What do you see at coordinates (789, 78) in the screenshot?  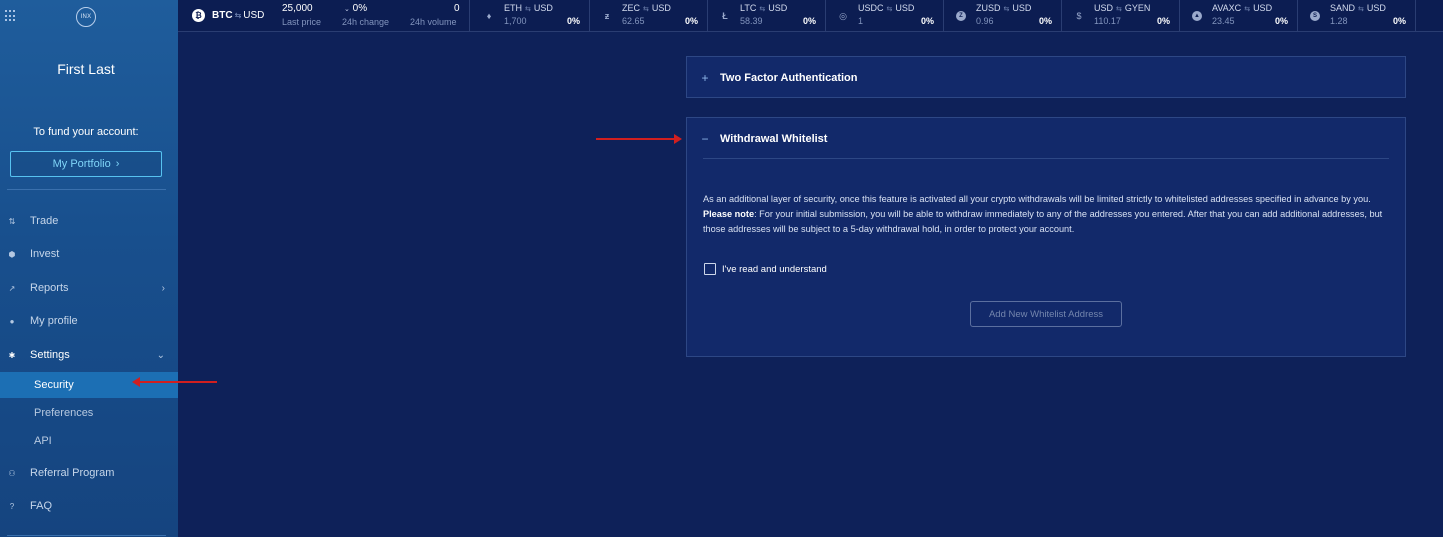 I see `two-factor-auth-title: Two Factor Authentication` at bounding box center [789, 78].